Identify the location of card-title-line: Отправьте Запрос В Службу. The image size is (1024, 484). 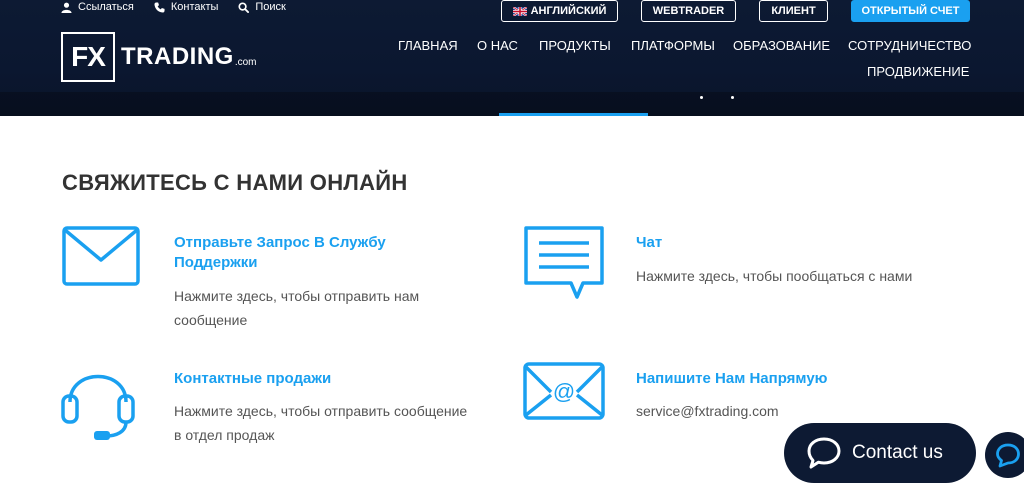
(280, 242).